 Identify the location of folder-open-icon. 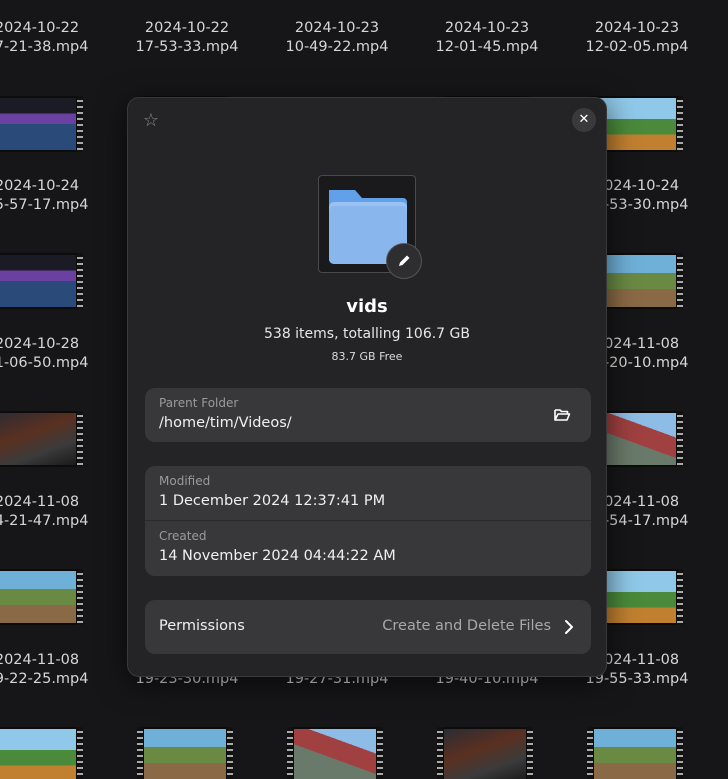
(562, 415).